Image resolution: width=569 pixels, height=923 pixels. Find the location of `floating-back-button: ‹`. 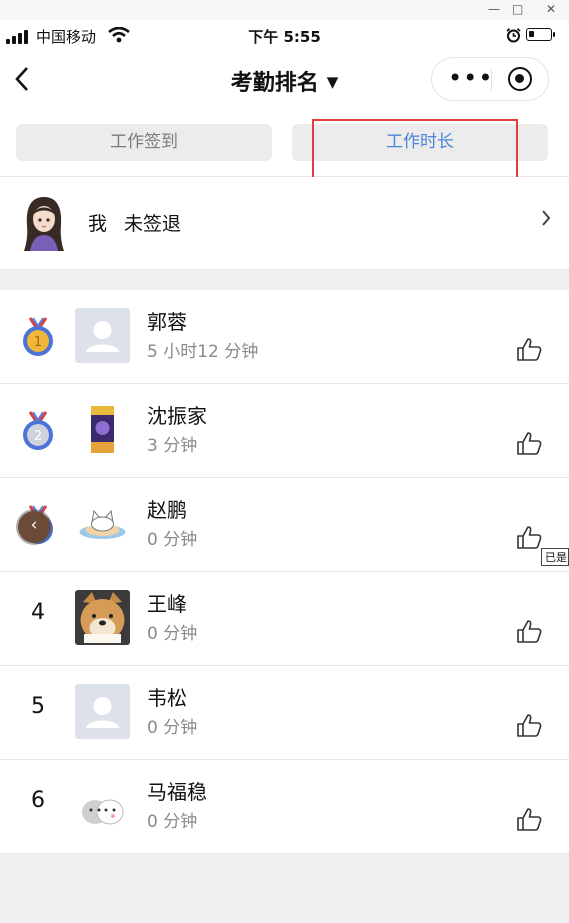

floating-back-button: ‹ is located at coordinates (34, 527).